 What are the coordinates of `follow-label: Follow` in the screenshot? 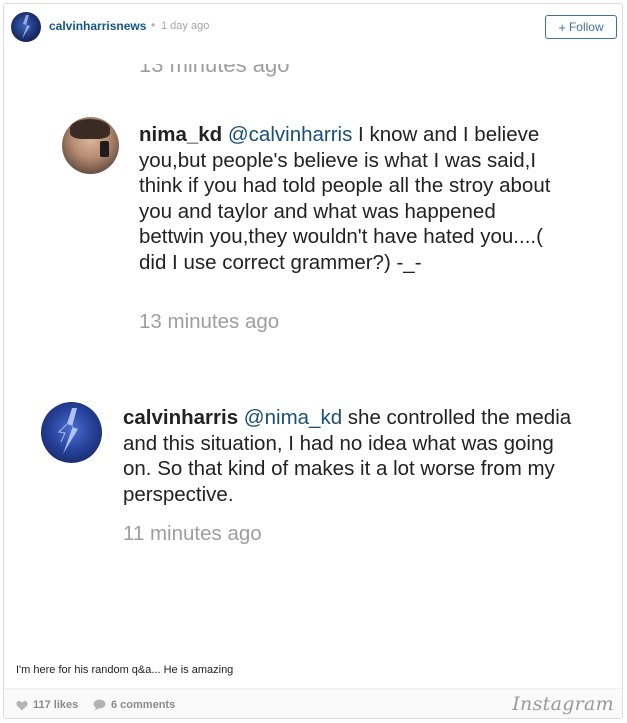 It's located at (586, 27).